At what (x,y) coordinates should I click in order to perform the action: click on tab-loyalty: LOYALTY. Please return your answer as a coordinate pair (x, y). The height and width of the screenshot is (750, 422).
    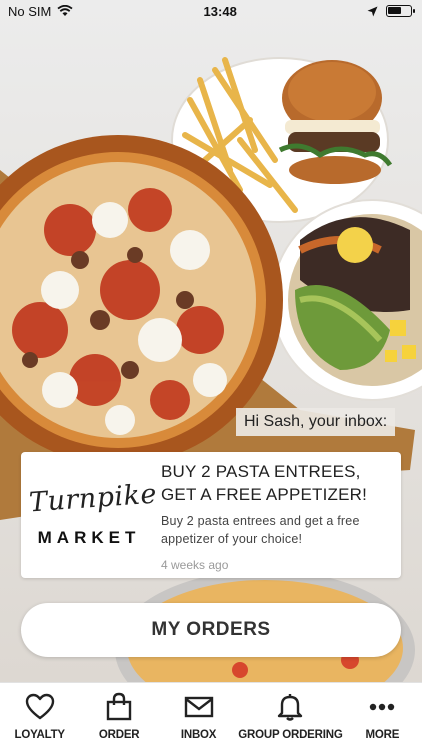
    Looking at the image, I should click on (39, 716).